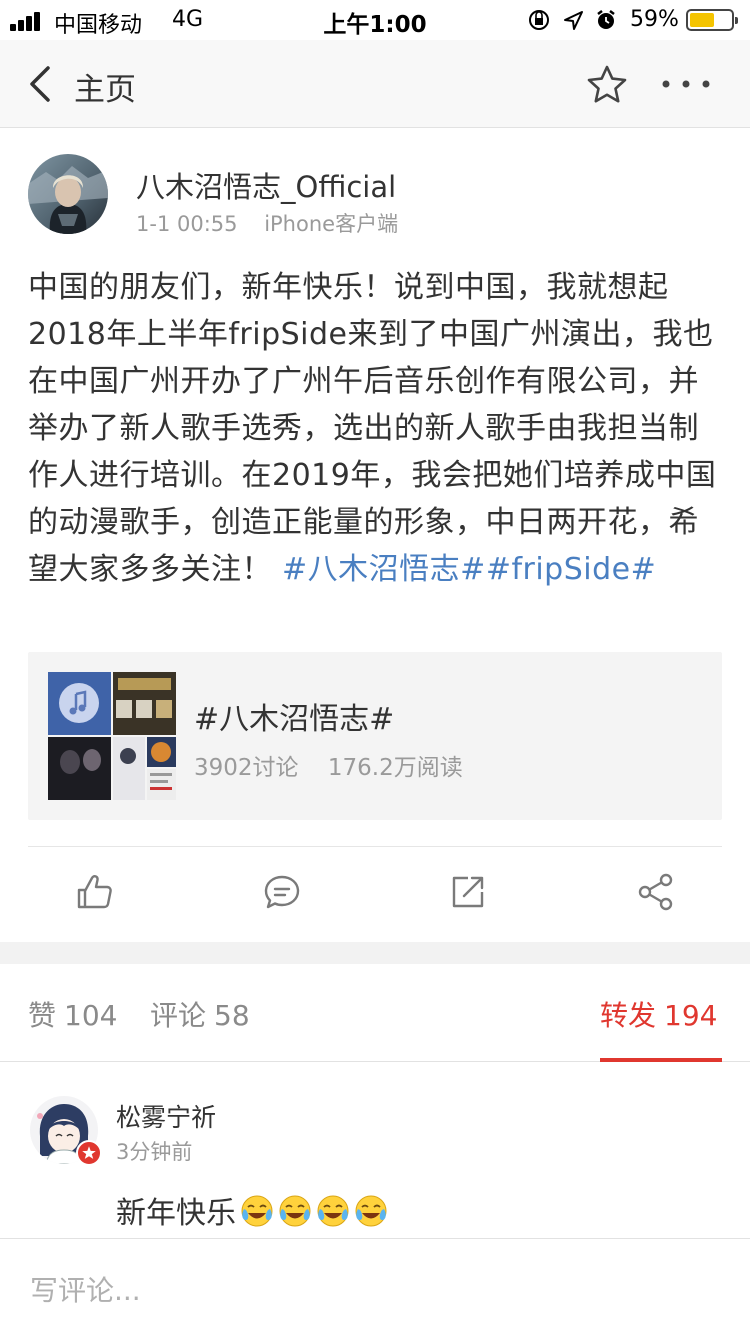  I want to click on share-icon, so click(656, 892).